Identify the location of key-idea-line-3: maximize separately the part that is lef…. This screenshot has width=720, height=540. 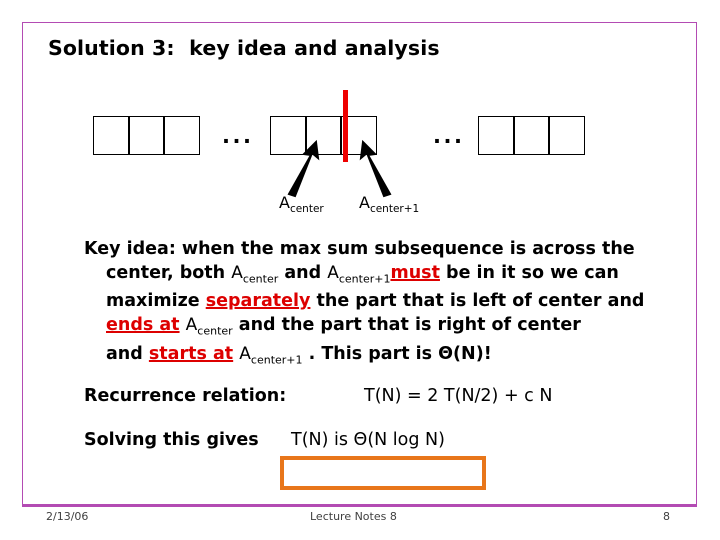
(374, 302).